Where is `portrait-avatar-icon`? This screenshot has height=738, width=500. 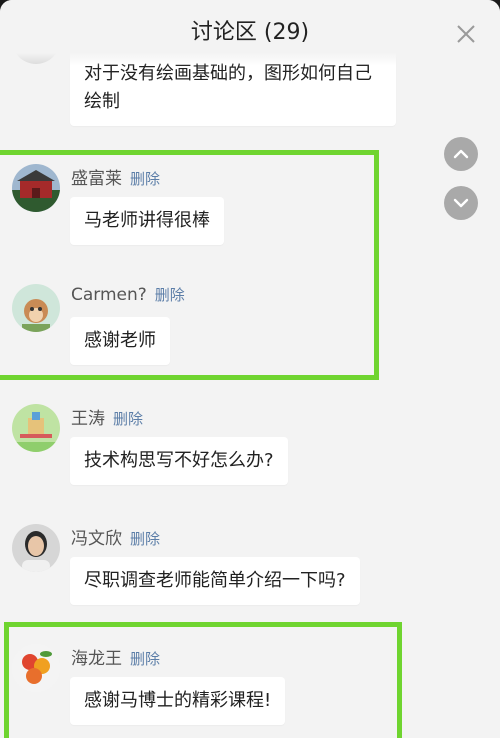
portrait-avatar-icon is located at coordinates (36, 548).